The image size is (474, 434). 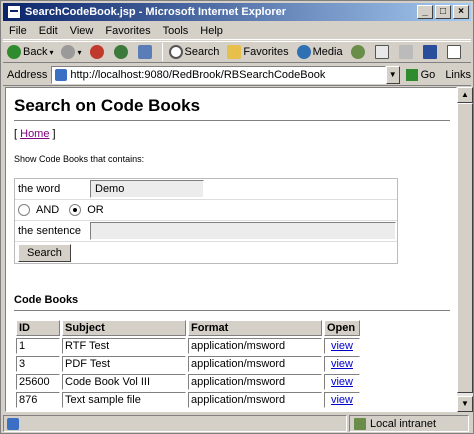 What do you see at coordinates (61, 74) in the screenshot?
I see `page-icon` at bounding box center [61, 74].